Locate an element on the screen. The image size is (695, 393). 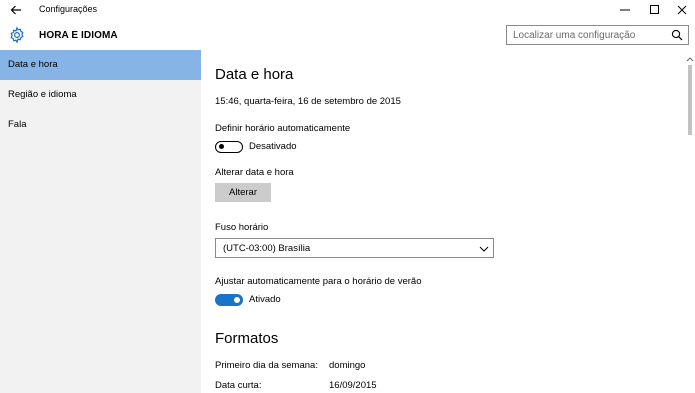
timezone-select: (UTC-03:00) Brasília is located at coordinates (354, 248).